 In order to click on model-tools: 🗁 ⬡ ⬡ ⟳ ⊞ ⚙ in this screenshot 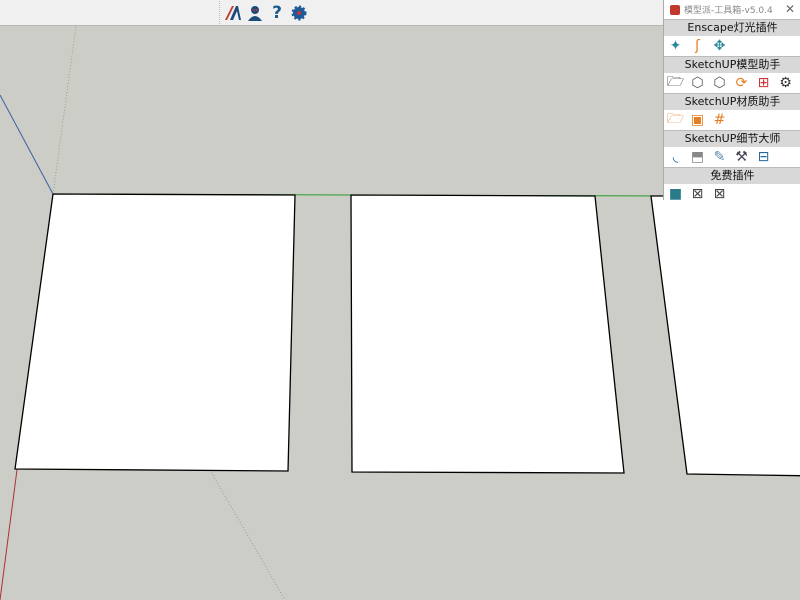, I will do `click(732, 83)`.